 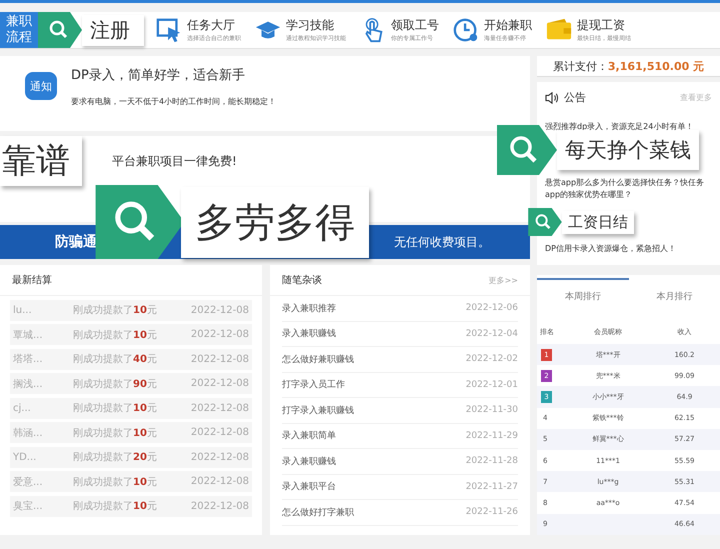 What do you see at coordinates (275, 222) in the screenshot?
I see `sticker-label: 多劳多得` at bounding box center [275, 222].